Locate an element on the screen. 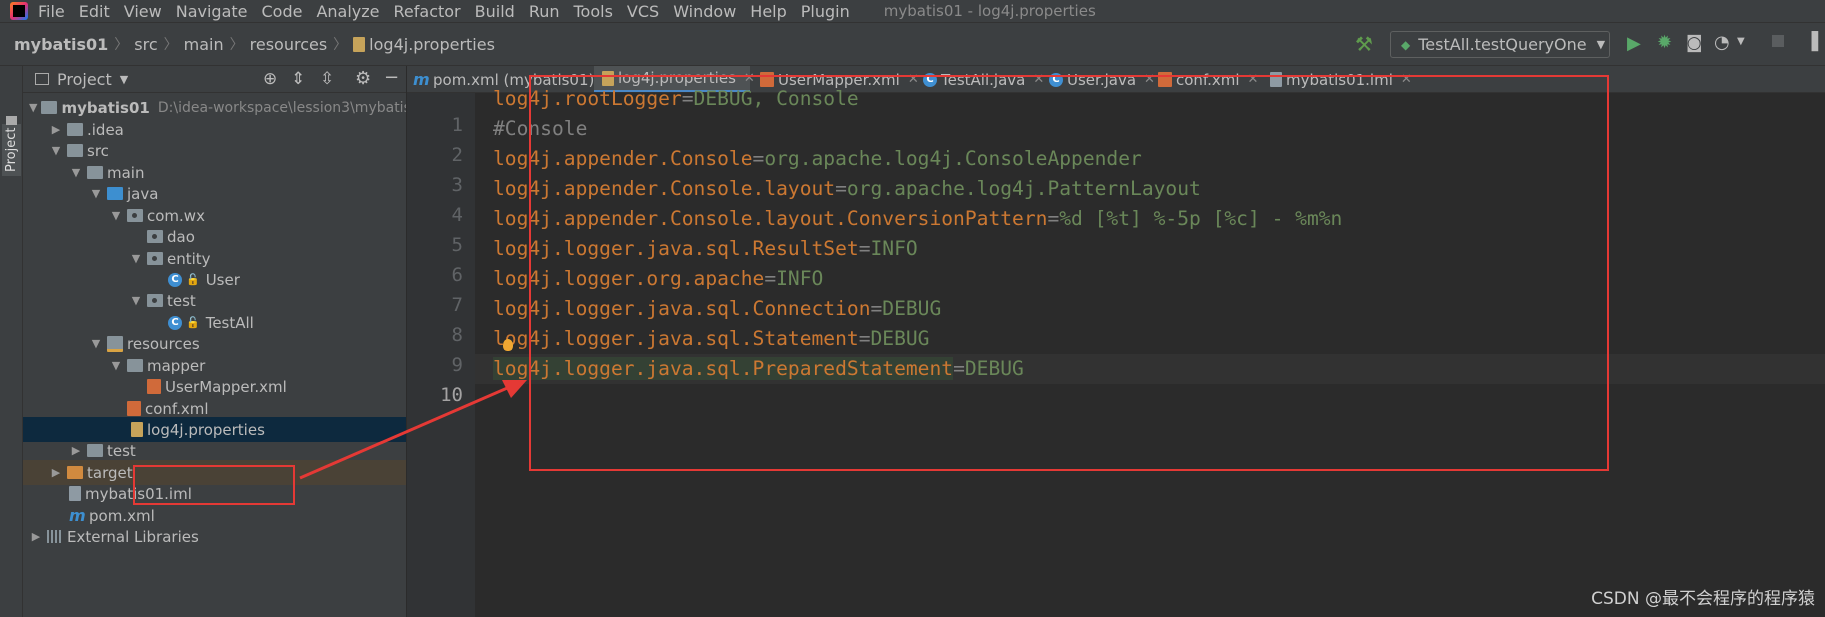 This screenshot has width=1825, height=617. build-hammer-icon: ⚒ is located at coordinates (1364, 44).